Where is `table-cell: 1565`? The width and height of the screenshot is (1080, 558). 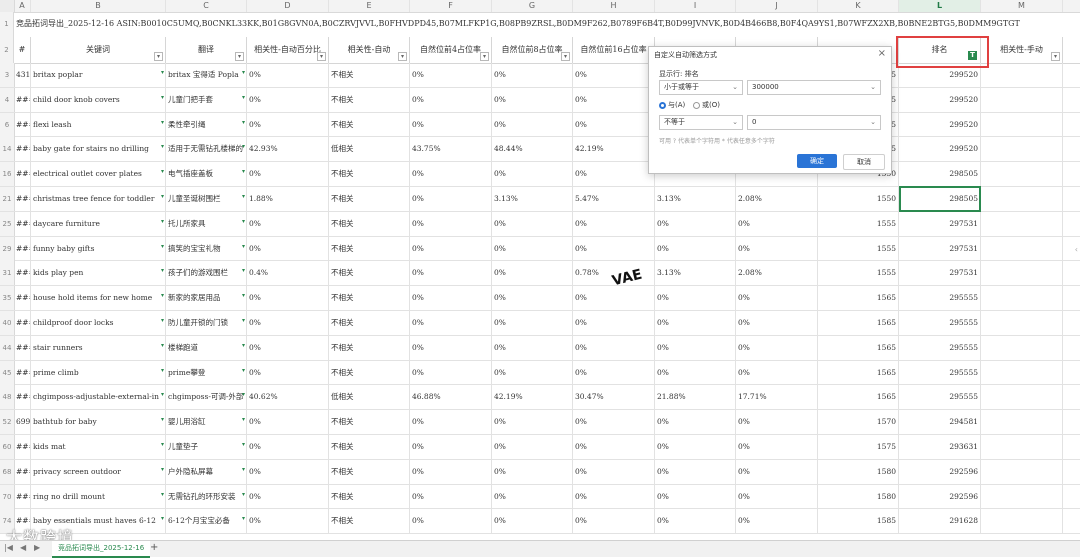 table-cell: 1565 is located at coordinates (858, 372).